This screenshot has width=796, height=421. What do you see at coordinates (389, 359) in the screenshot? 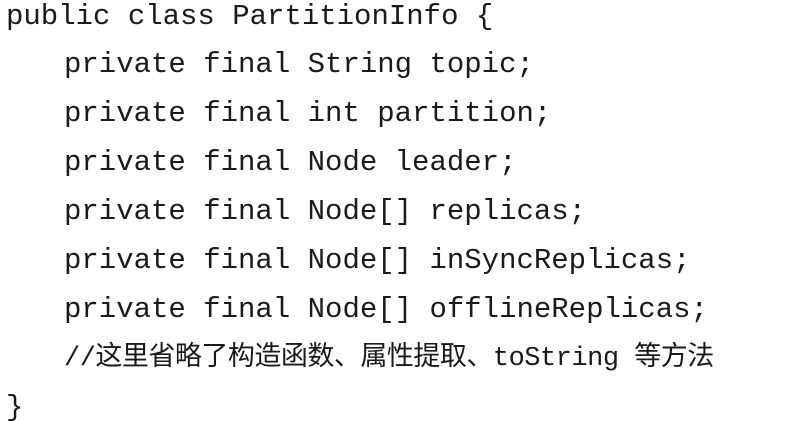
I see `code-comment-line: //这里省略了构造函数、属性提取、toString 等方法` at bounding box center [389, 359].